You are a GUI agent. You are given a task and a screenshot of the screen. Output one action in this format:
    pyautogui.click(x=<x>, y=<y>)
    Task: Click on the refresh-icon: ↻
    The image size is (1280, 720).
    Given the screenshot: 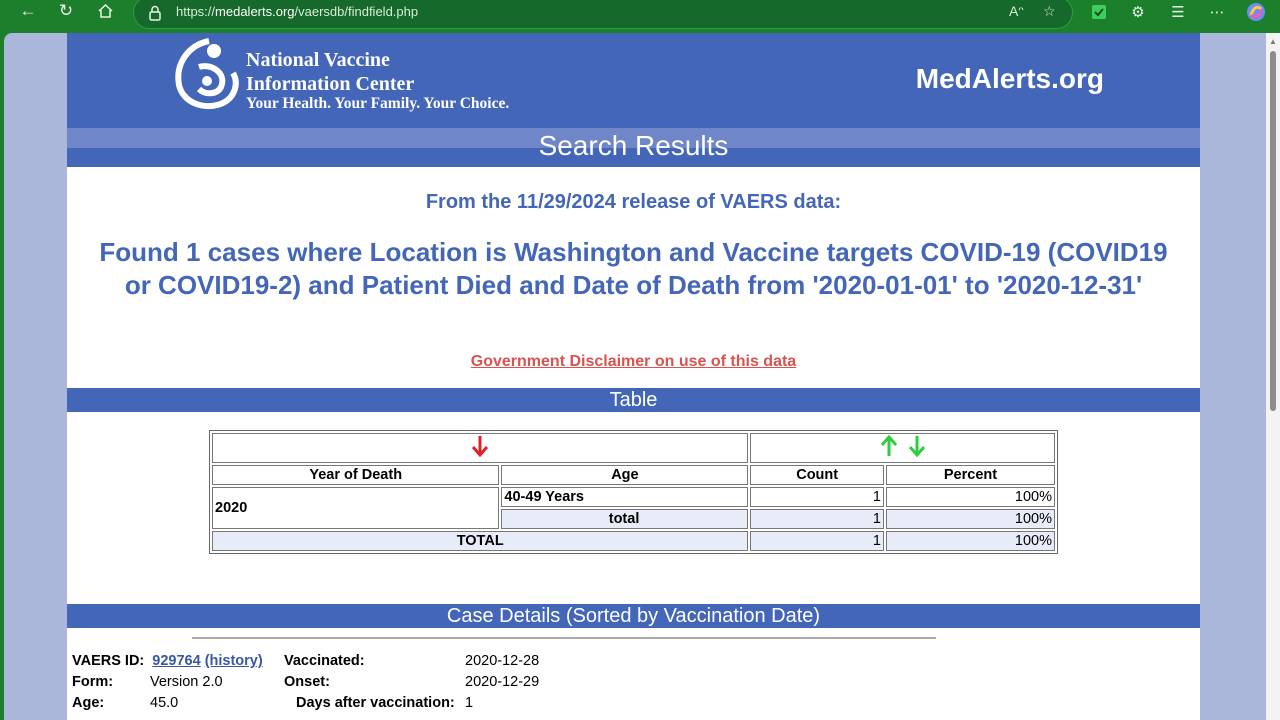 What is the action you would take?
    pyautogui.click(x=66, y=11)
    